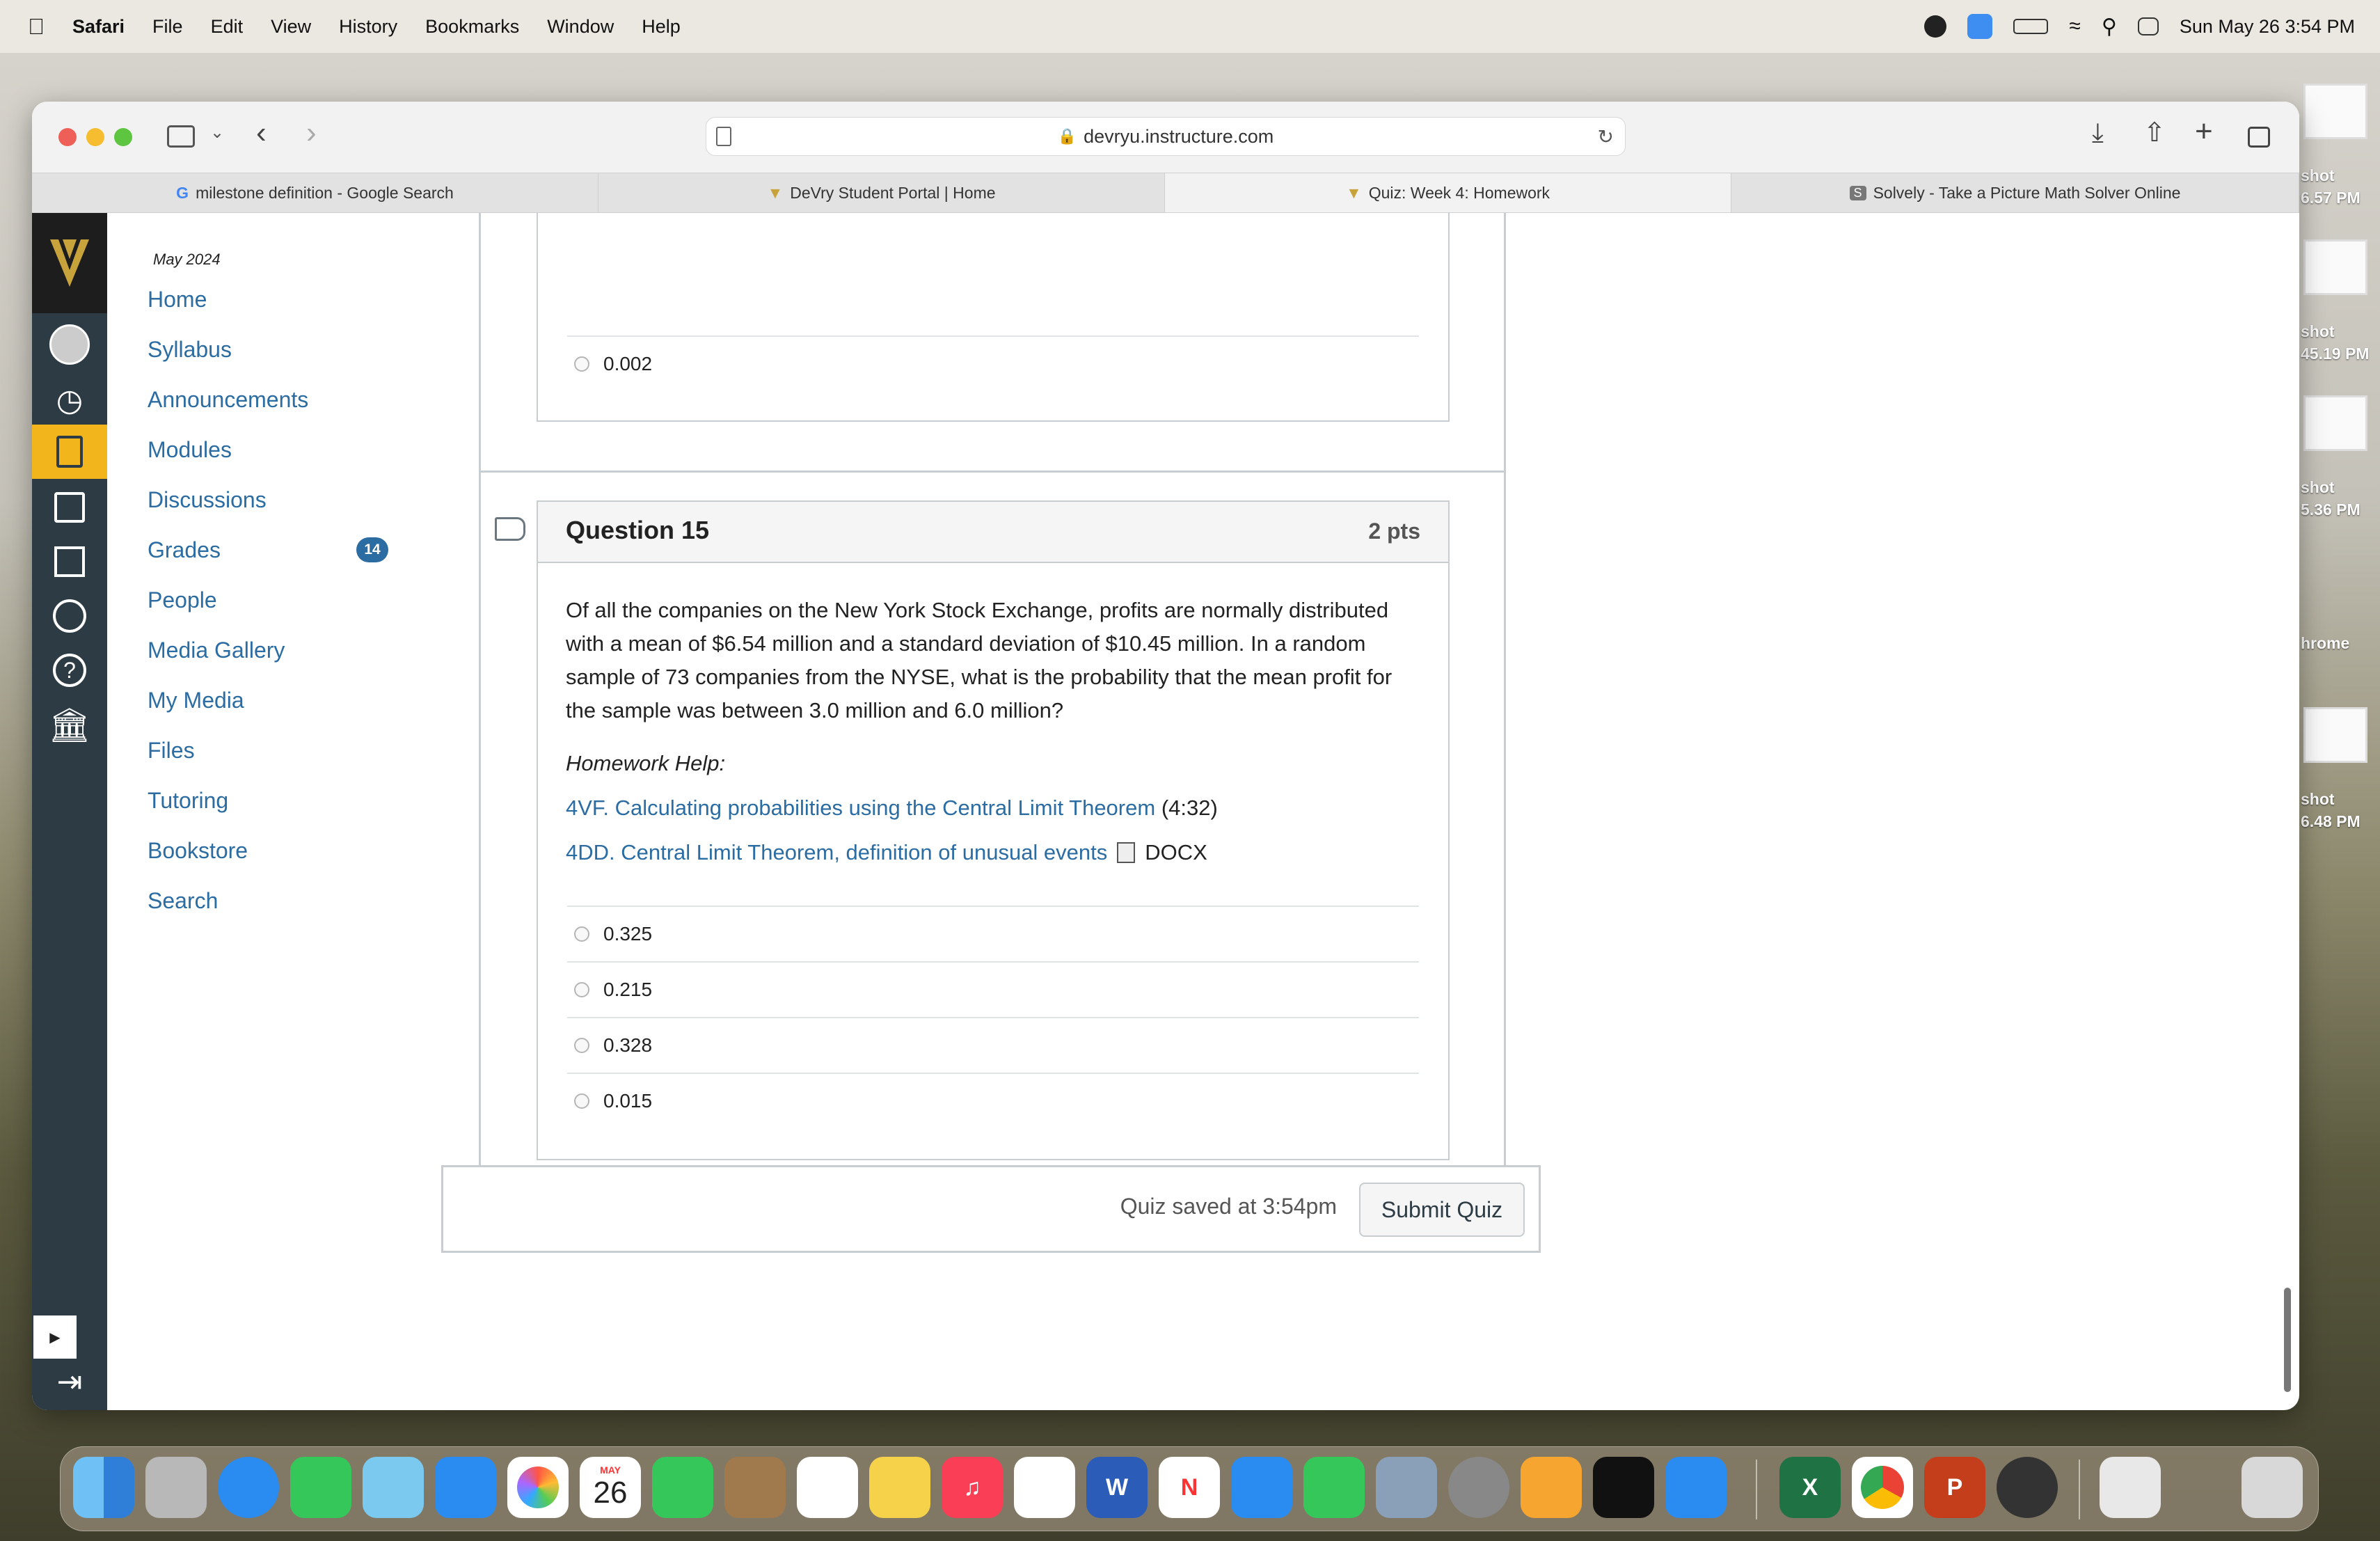  What do you see at coordinates (98, 27) in the screenshot?
I see `menu-app-name: Safari` at bounding box center [98, 27].